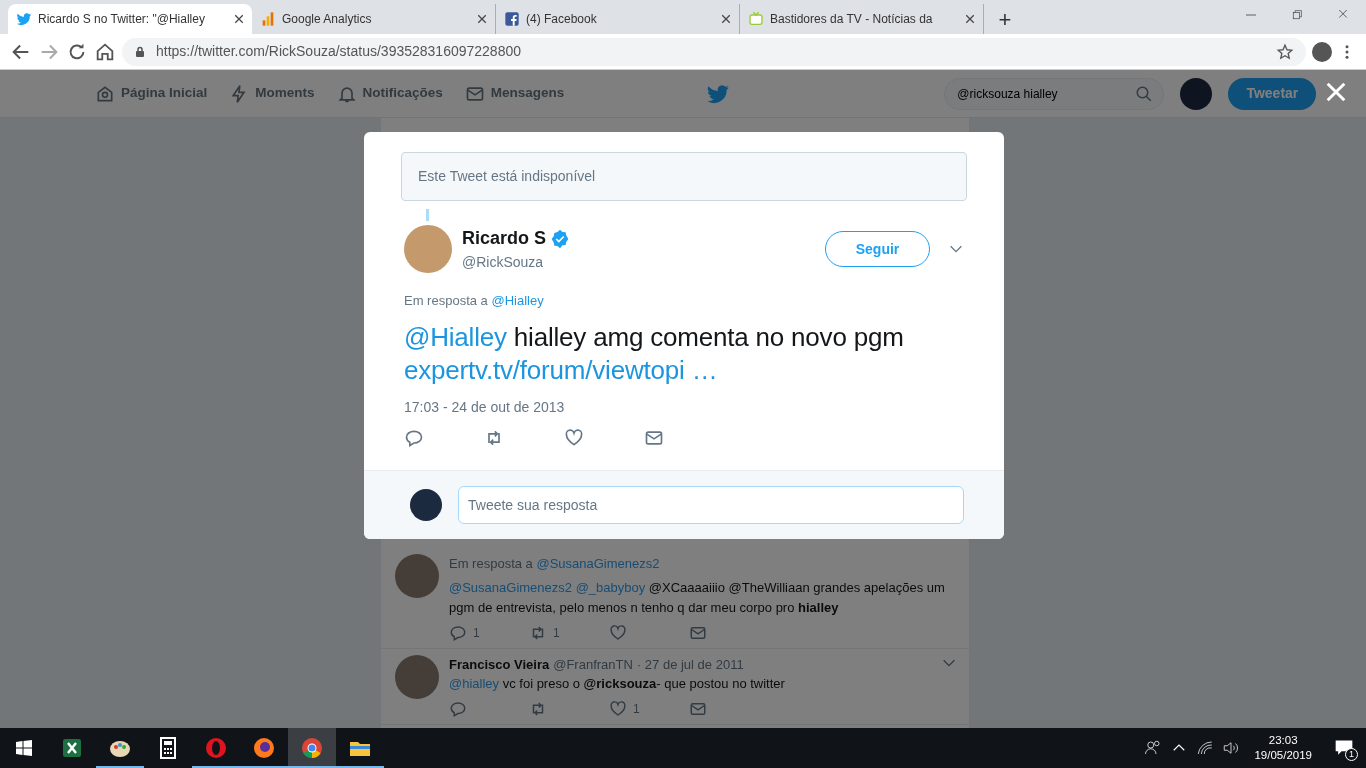  What do you see at coordinates (1351, 754) in the screenshot?
I see `notification-count: 1` at bounding box center [1351, 754].